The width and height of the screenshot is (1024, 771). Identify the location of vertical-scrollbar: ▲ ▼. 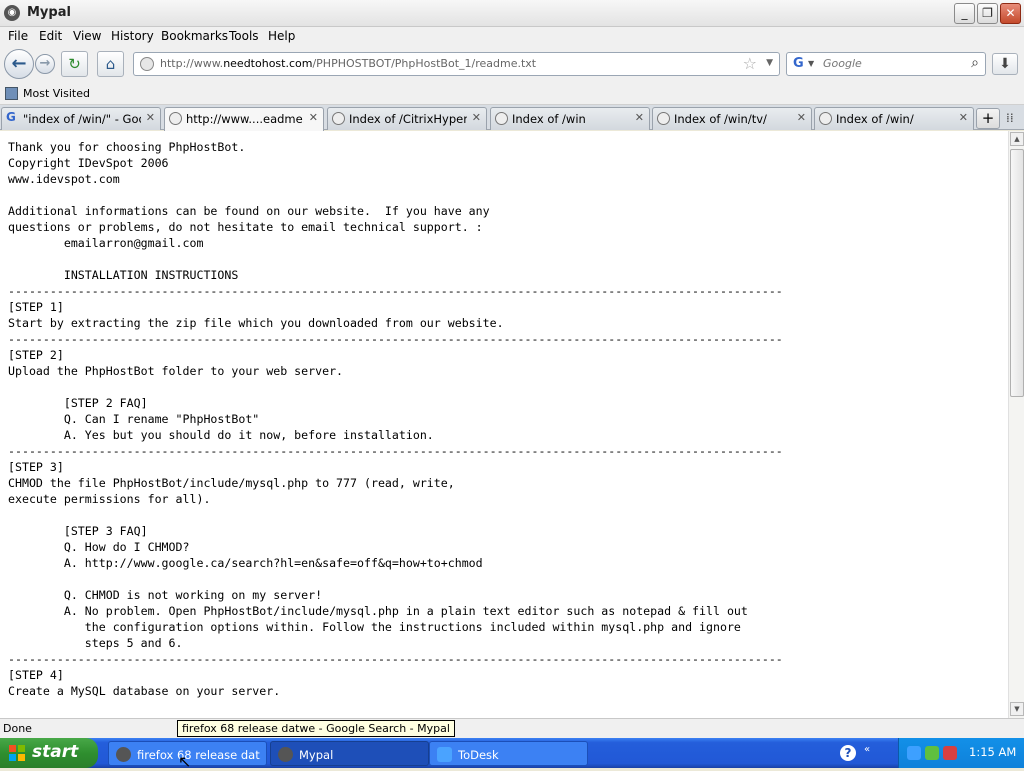
(1016, 424).